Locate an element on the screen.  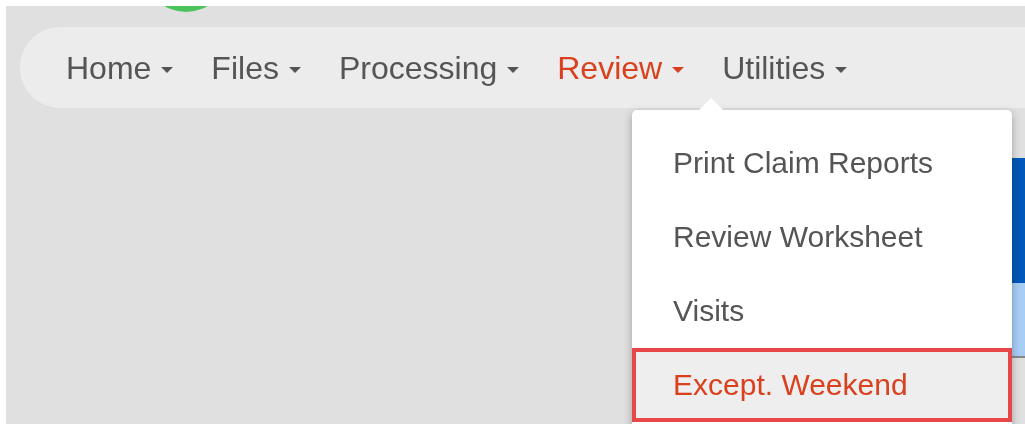
nav-menu-item: Files is located at coordinates (256, 67).